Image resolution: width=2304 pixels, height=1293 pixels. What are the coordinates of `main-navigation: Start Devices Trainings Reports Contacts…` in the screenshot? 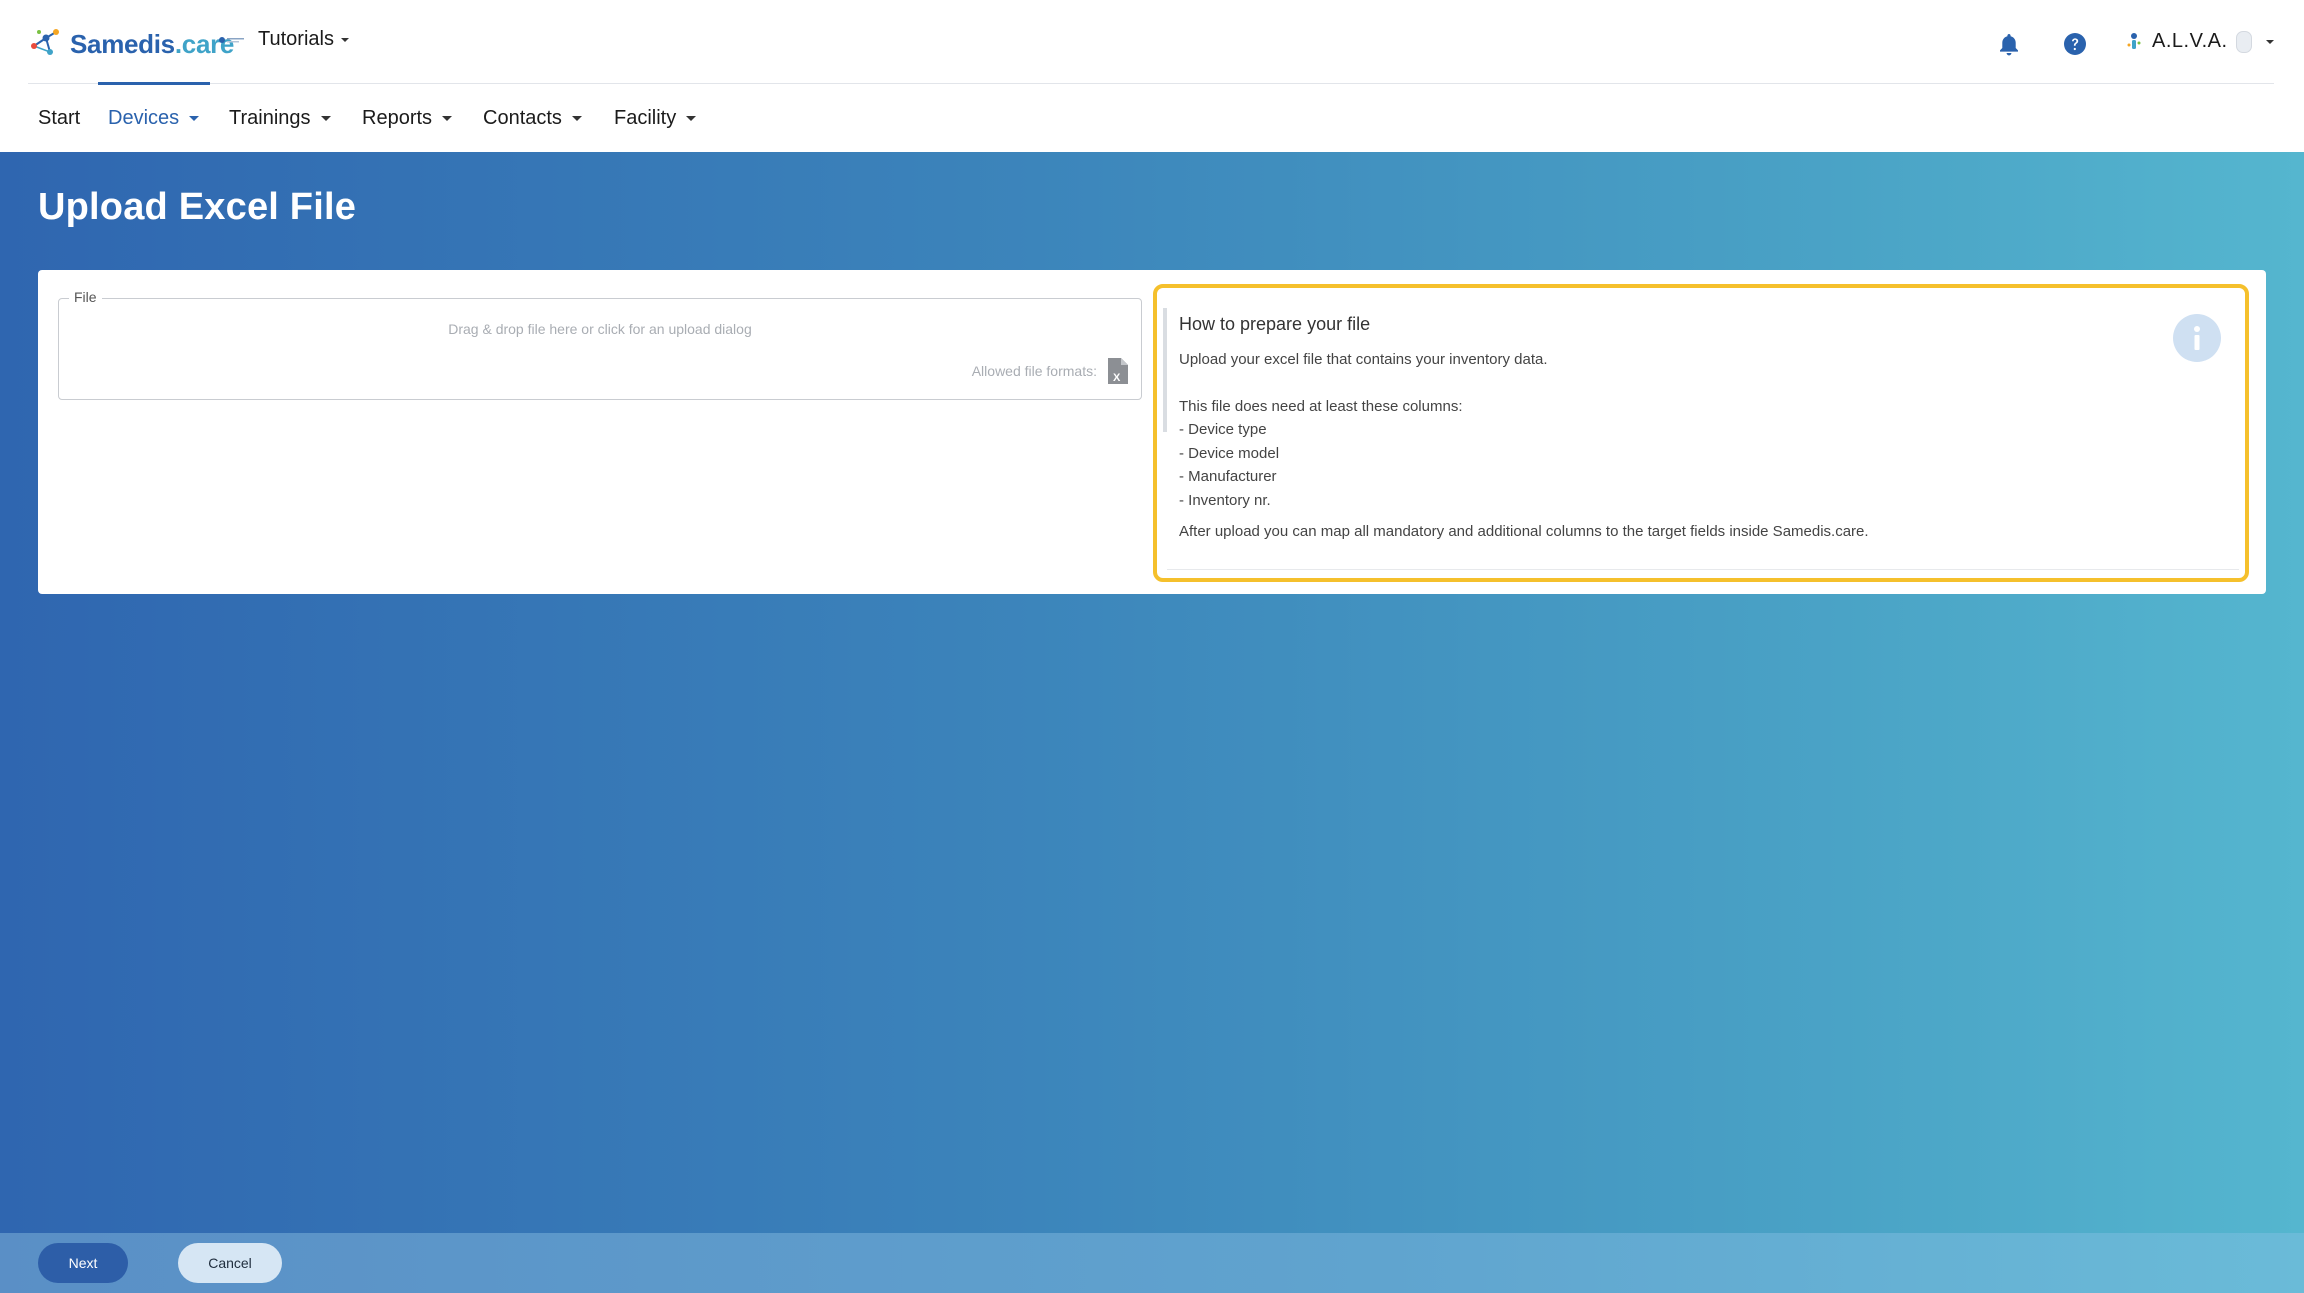 It's located at (1152, 118).